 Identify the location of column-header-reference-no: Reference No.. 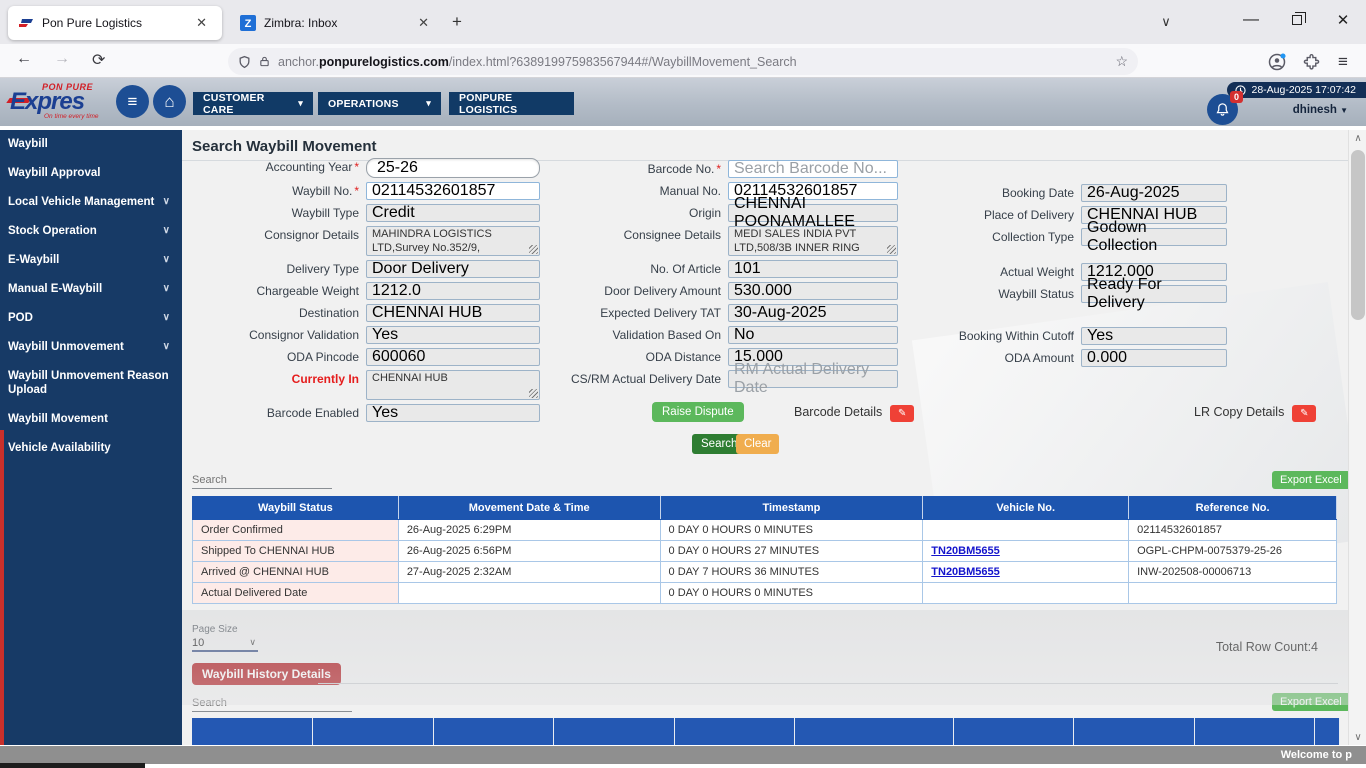
(1232, 508).